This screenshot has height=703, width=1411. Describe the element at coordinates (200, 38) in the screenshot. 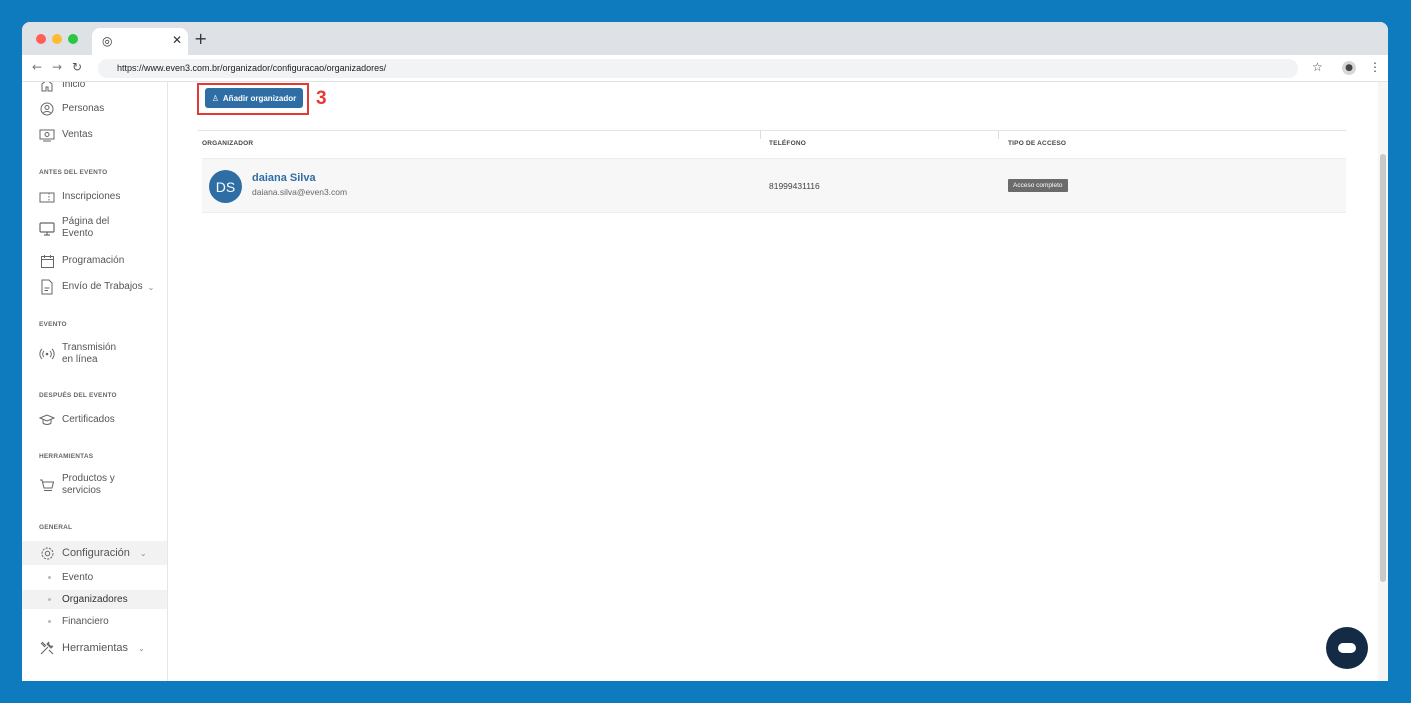

I see `new-tab-button: +` at that location.